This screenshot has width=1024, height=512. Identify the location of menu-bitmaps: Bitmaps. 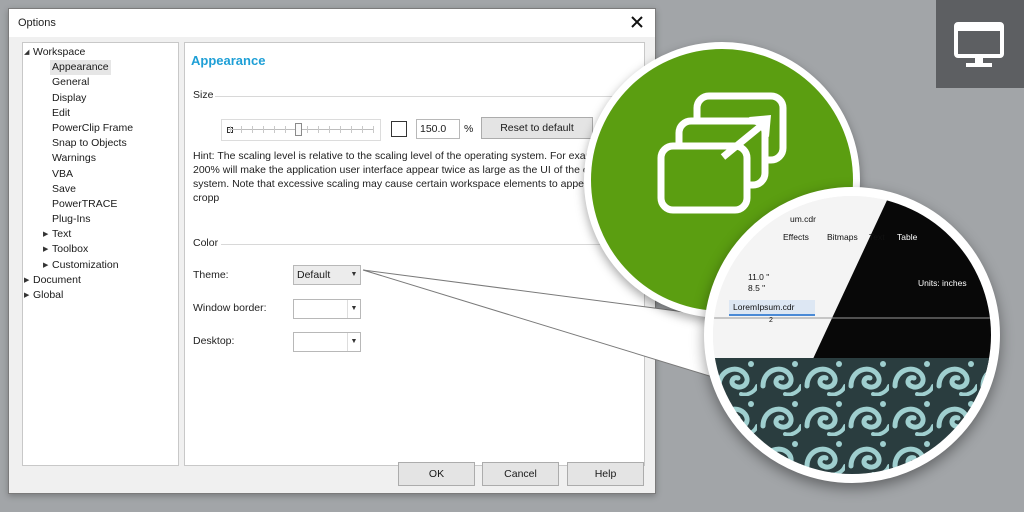
(842, 237).